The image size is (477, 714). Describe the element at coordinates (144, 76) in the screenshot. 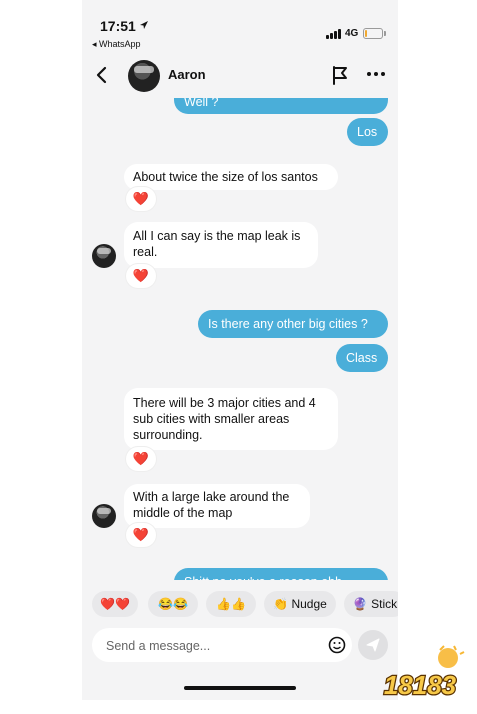

I see `contact-avatar` at that location.